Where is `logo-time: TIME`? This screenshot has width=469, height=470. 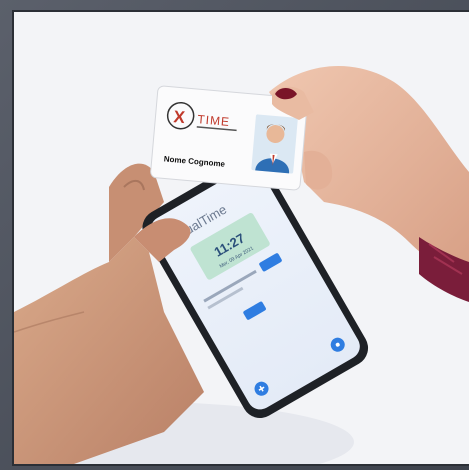
logo-time: TIME is located at coordinates (214, 120).